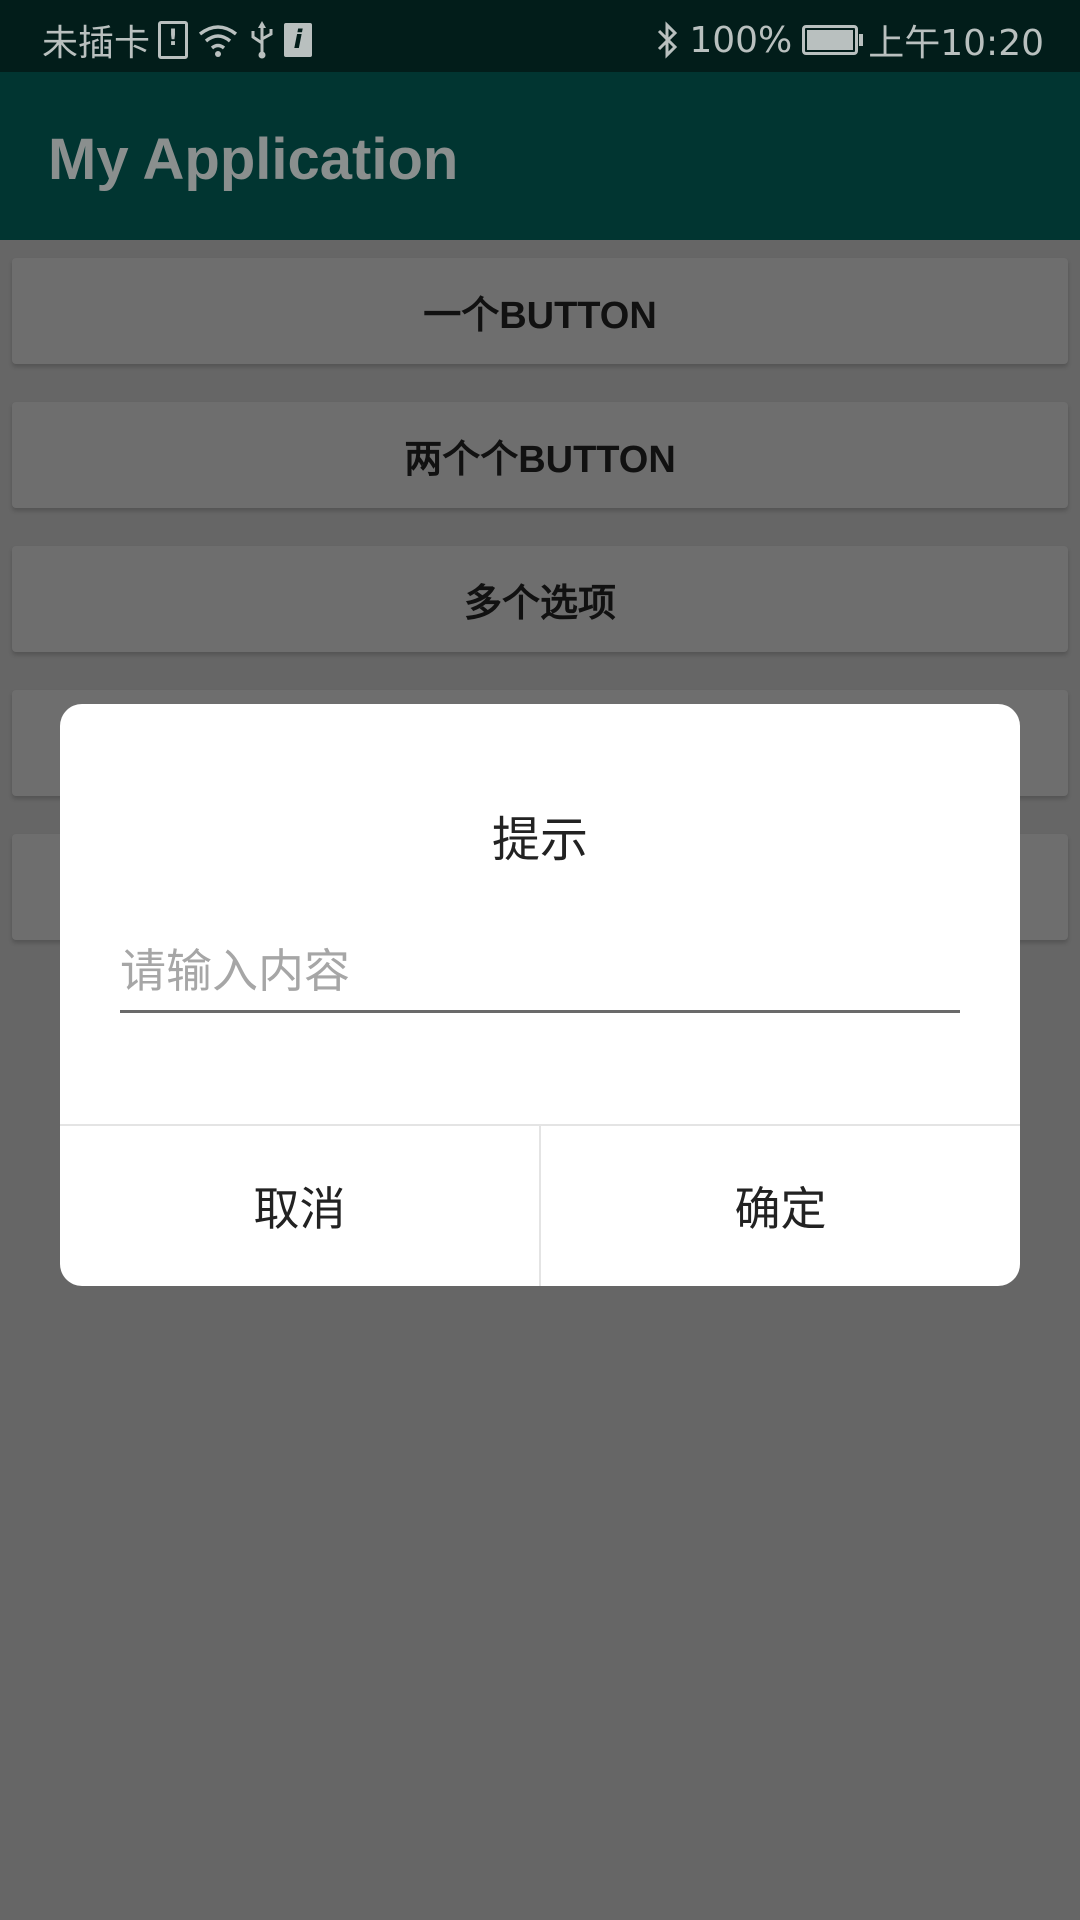 The height and width of the screenshot is (1920, 1080). What do you see at coordinates (780, 1206) in the screenshot?
I see `confirm-button: 确定` at bounding box center [780, 1206].